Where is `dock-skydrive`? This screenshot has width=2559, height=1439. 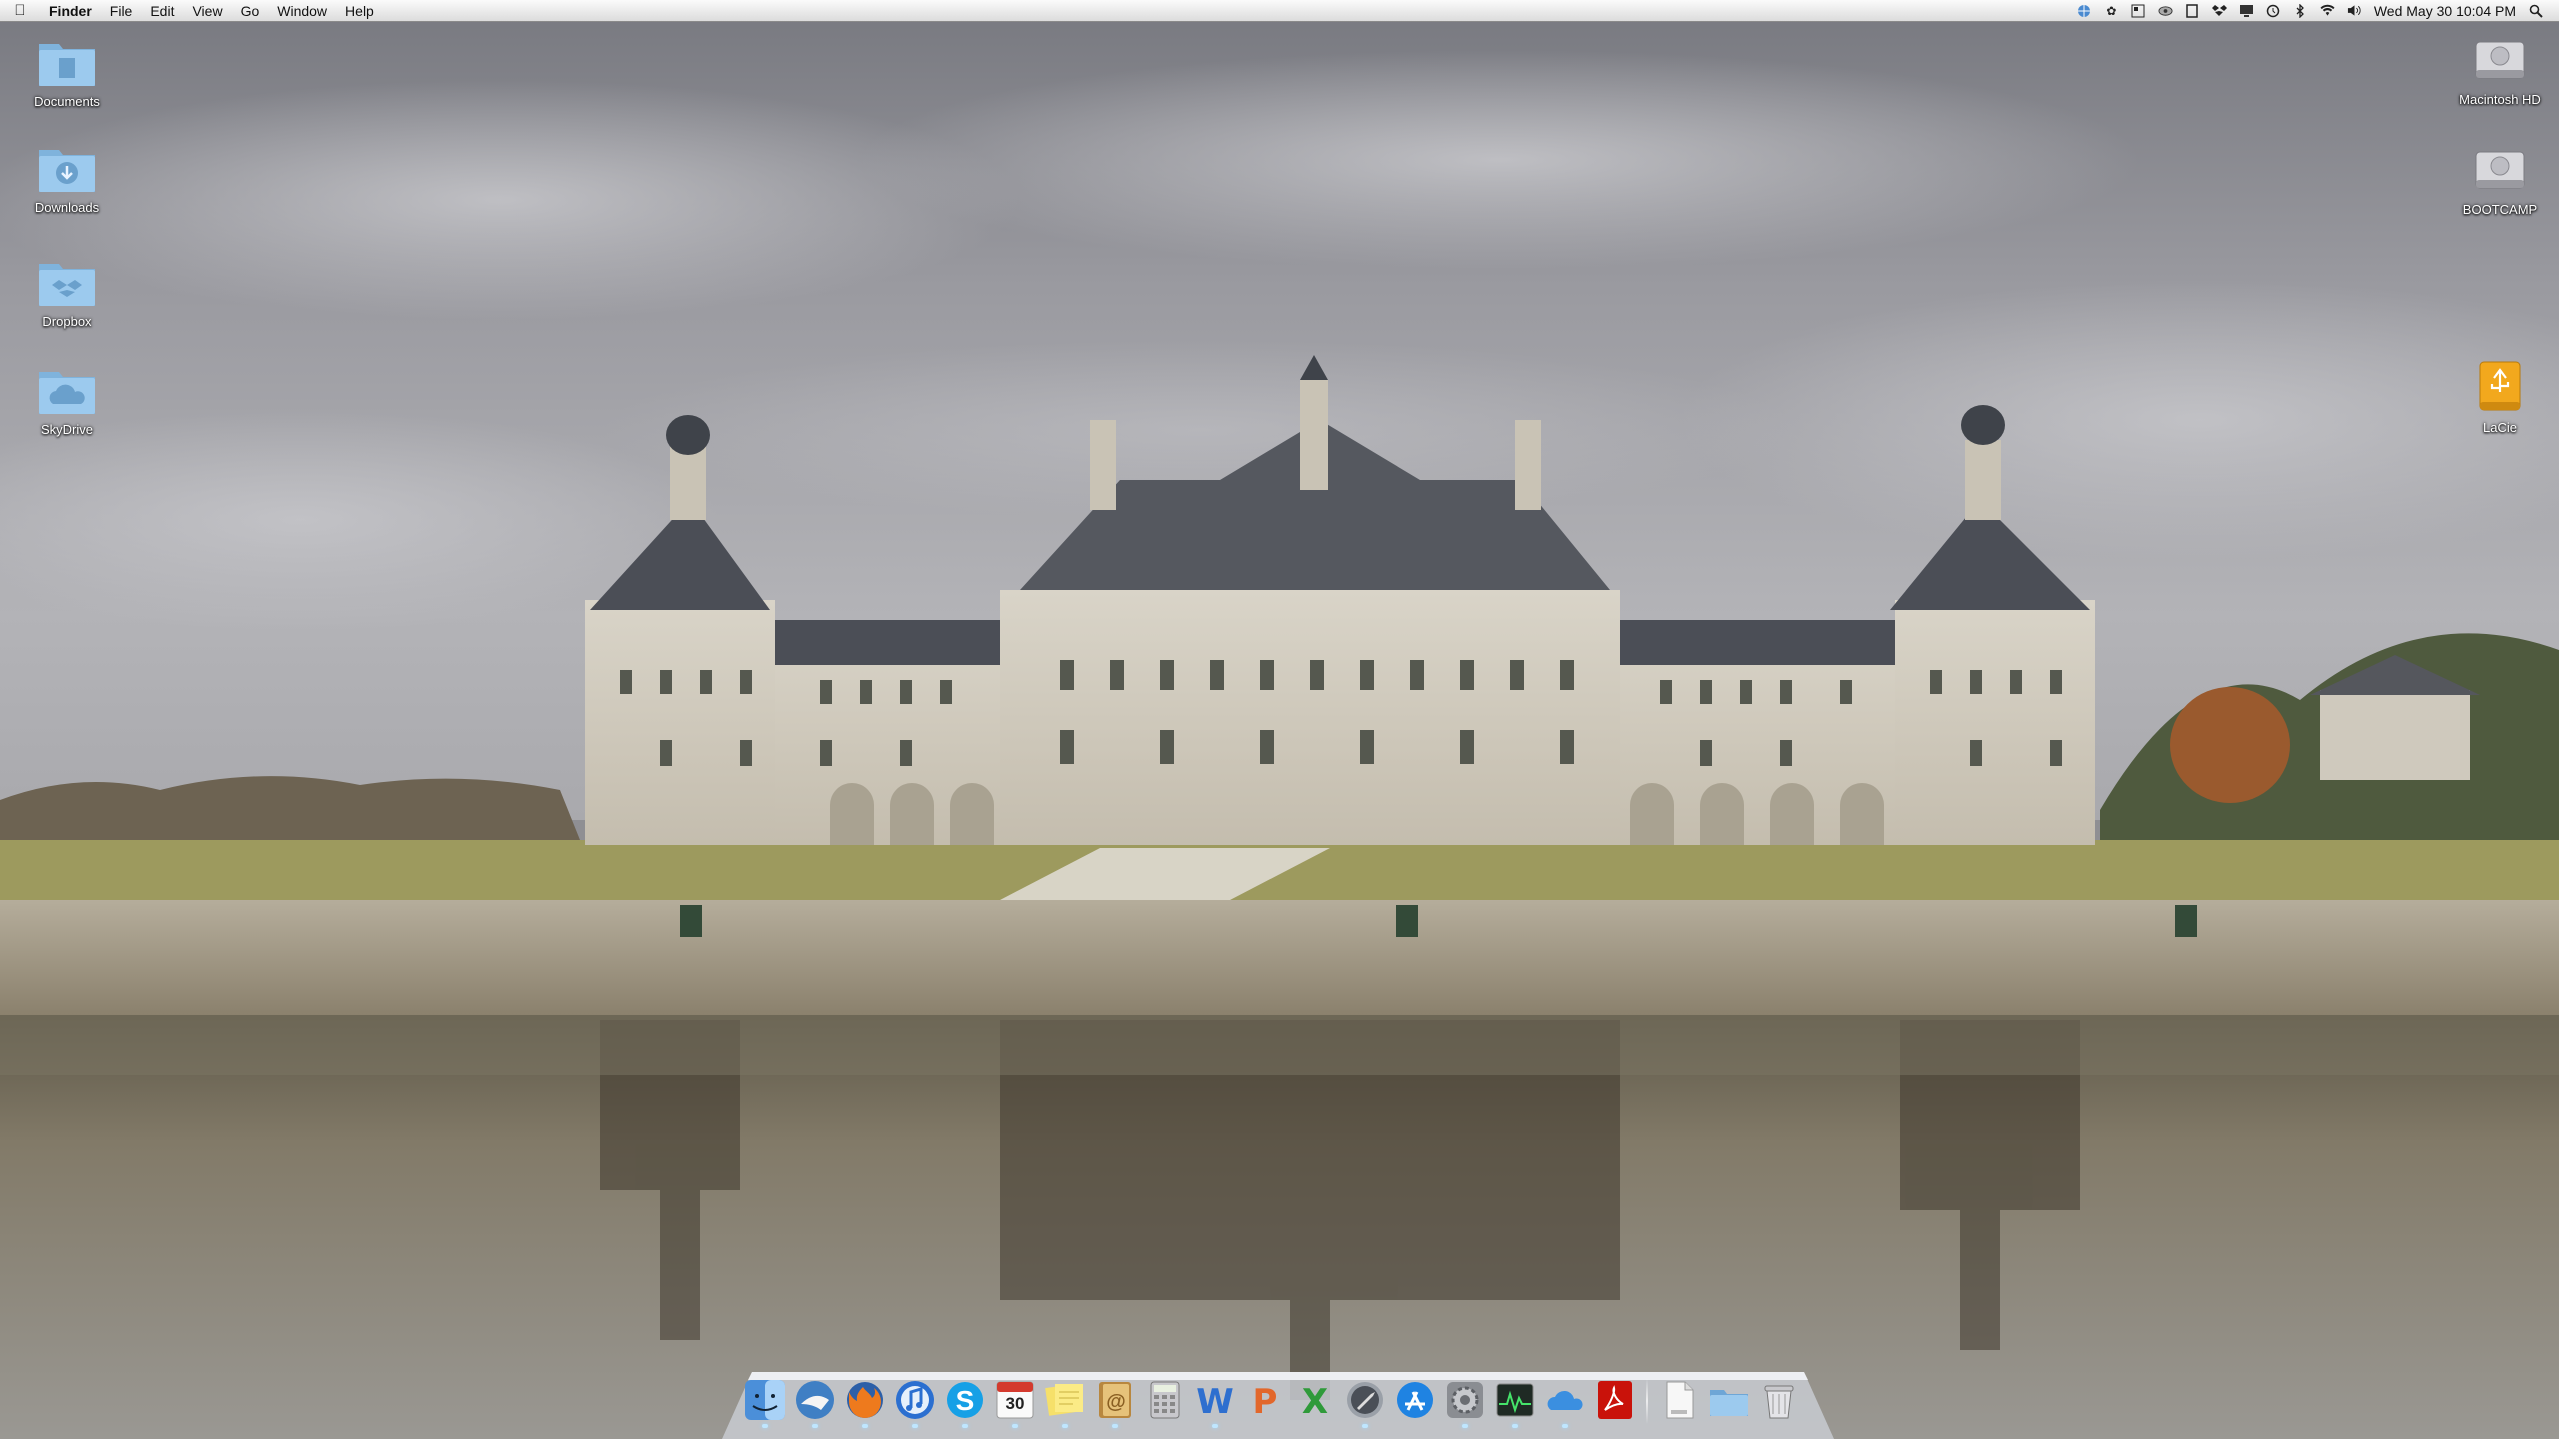
dock-skydrive is located at coordinates (1565, 1403).